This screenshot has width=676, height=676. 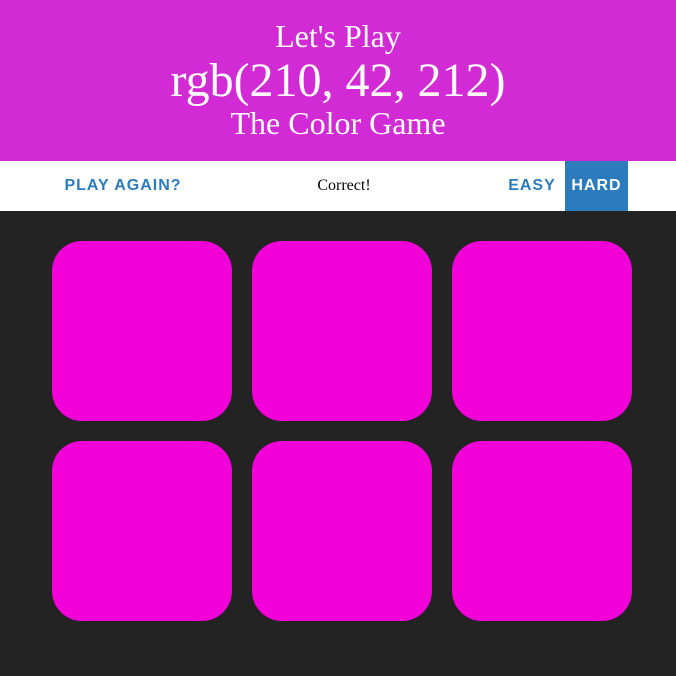 I want to click on result-message: Correct!, so click(x=344, y=185).